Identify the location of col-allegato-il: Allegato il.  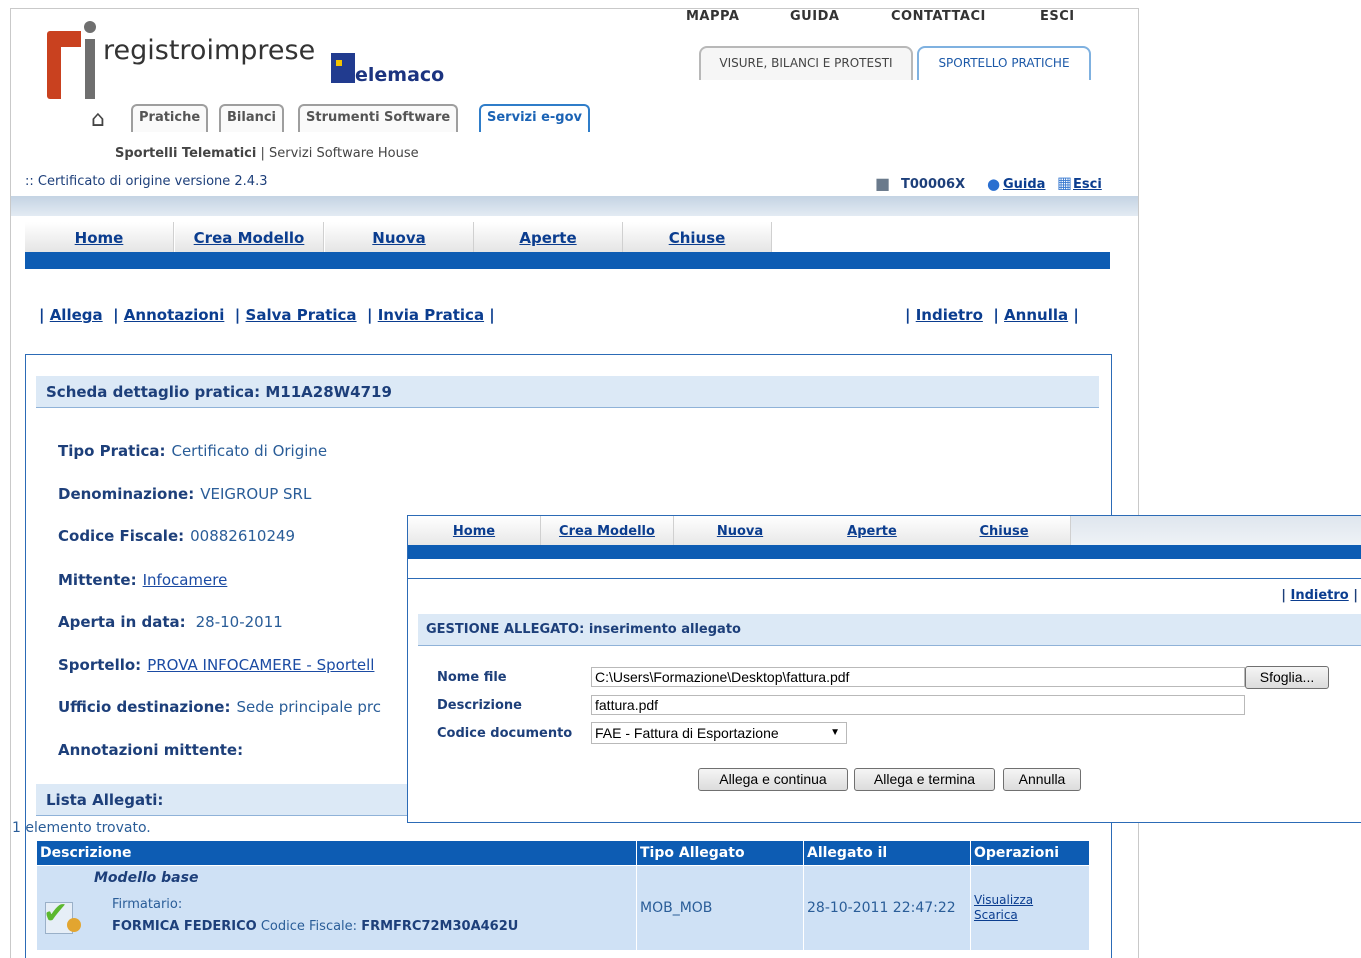
(887, 853).